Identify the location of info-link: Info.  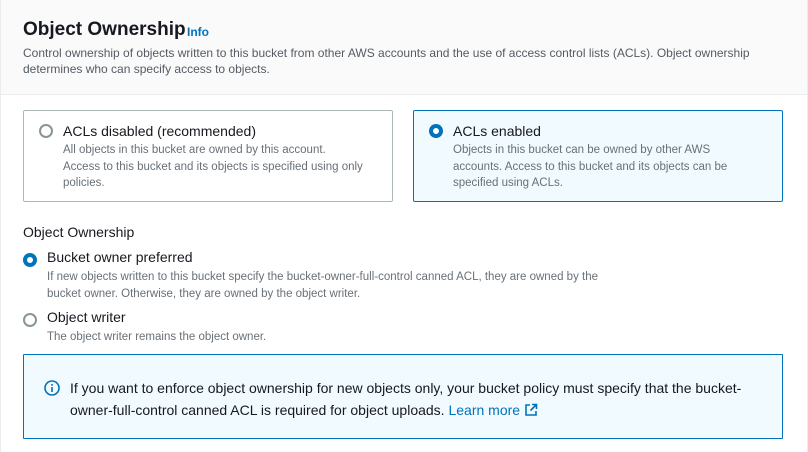
(198, 32).